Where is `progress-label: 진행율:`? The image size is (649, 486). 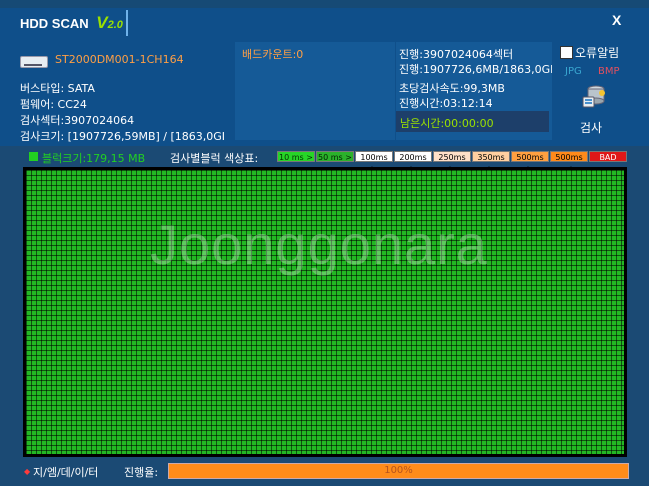 progress-label: 진행율: is located at coordinates (141, 472).